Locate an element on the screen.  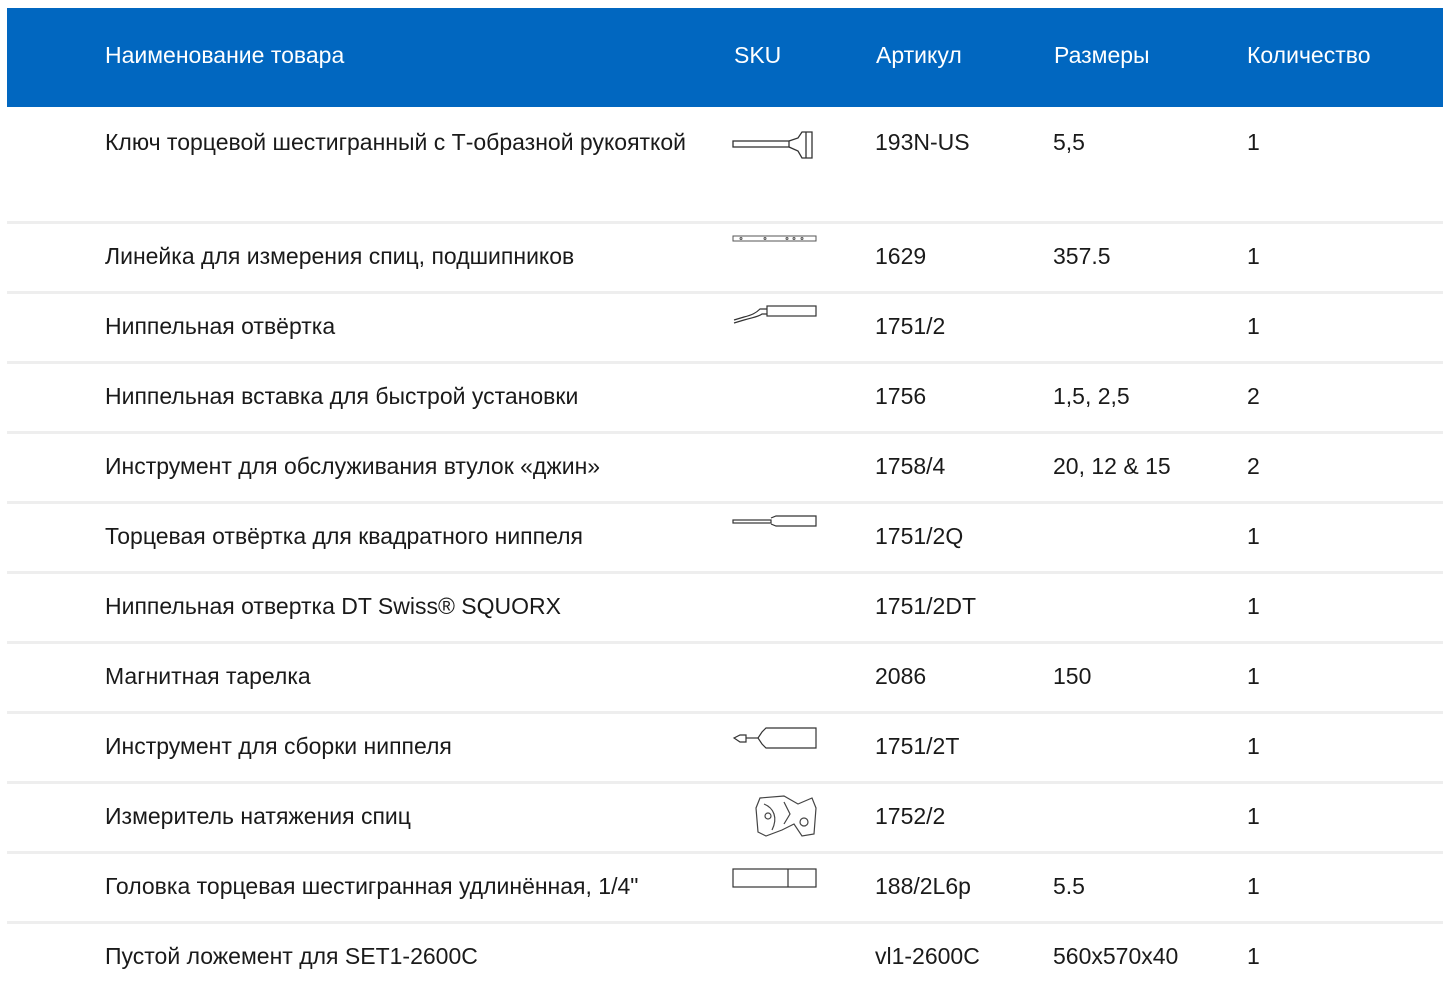
product-size: 150 is located at coordinates (1072, 676).